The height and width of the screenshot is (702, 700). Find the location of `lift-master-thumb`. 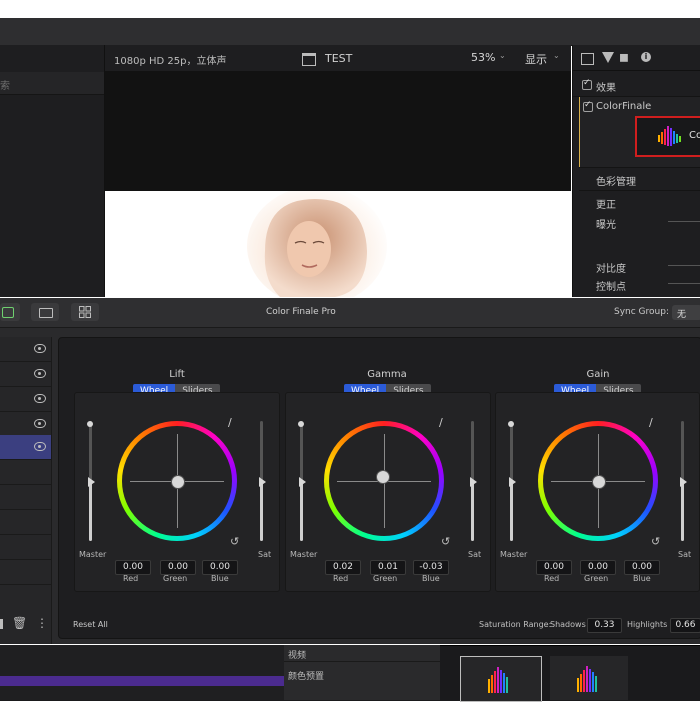

lift-master-thumb is located at coordinates (91, 482).